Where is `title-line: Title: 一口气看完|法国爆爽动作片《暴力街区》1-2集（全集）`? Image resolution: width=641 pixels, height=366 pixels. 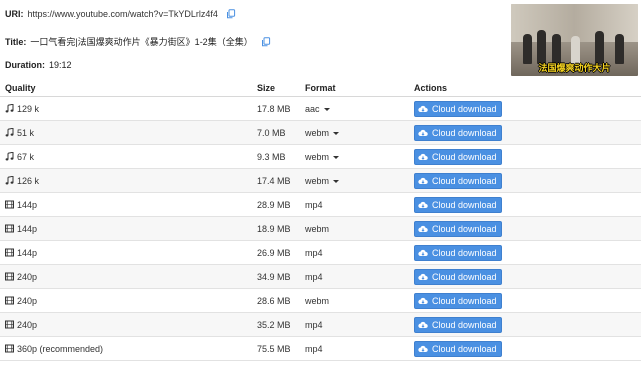
title-line: Title: 一口气看完|法国爆爽动作片《暴力街区》1-2集（全集） is located at coordinates (138, 41).